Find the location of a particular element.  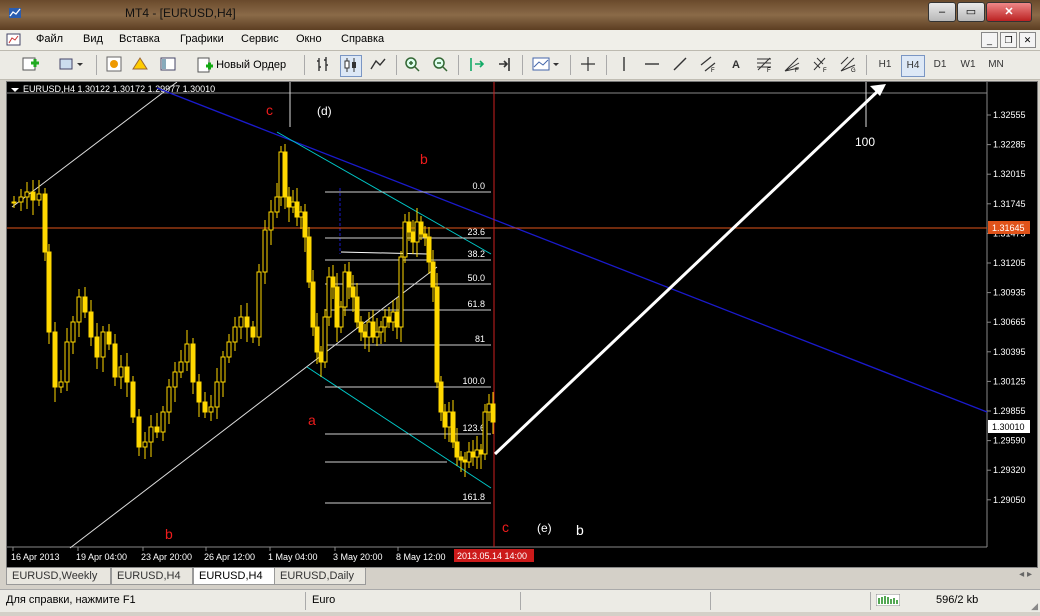

crosshair-icon is located at coordinates (588, 65).